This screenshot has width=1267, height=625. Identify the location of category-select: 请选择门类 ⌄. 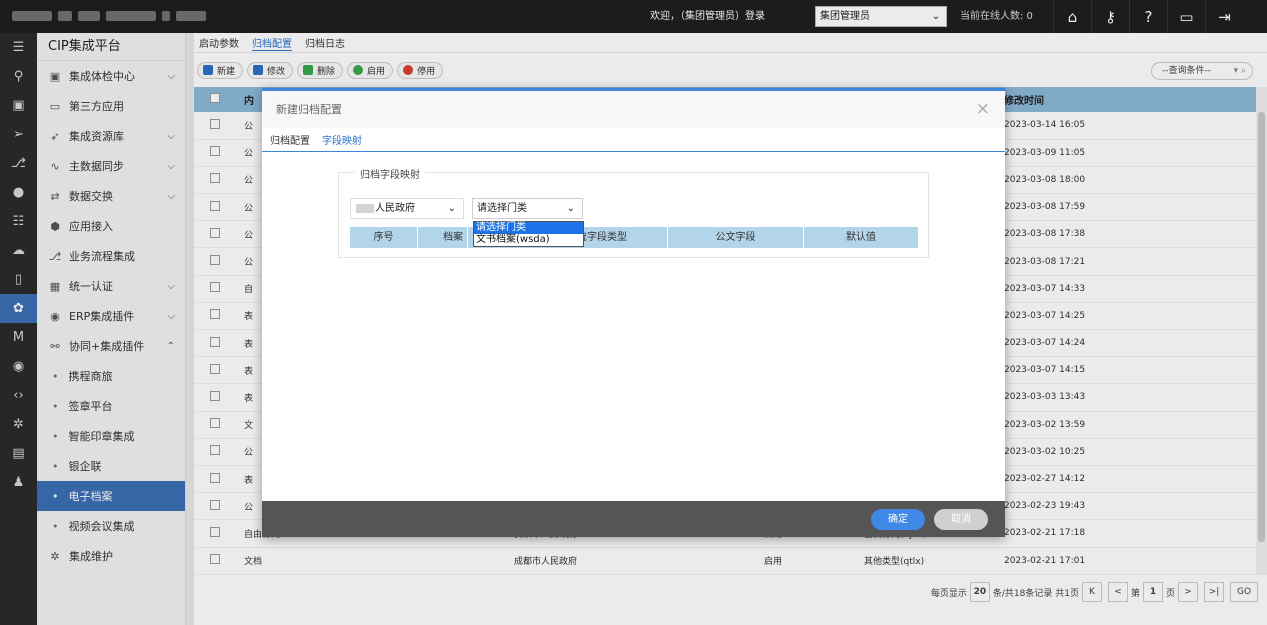
(527, 208).